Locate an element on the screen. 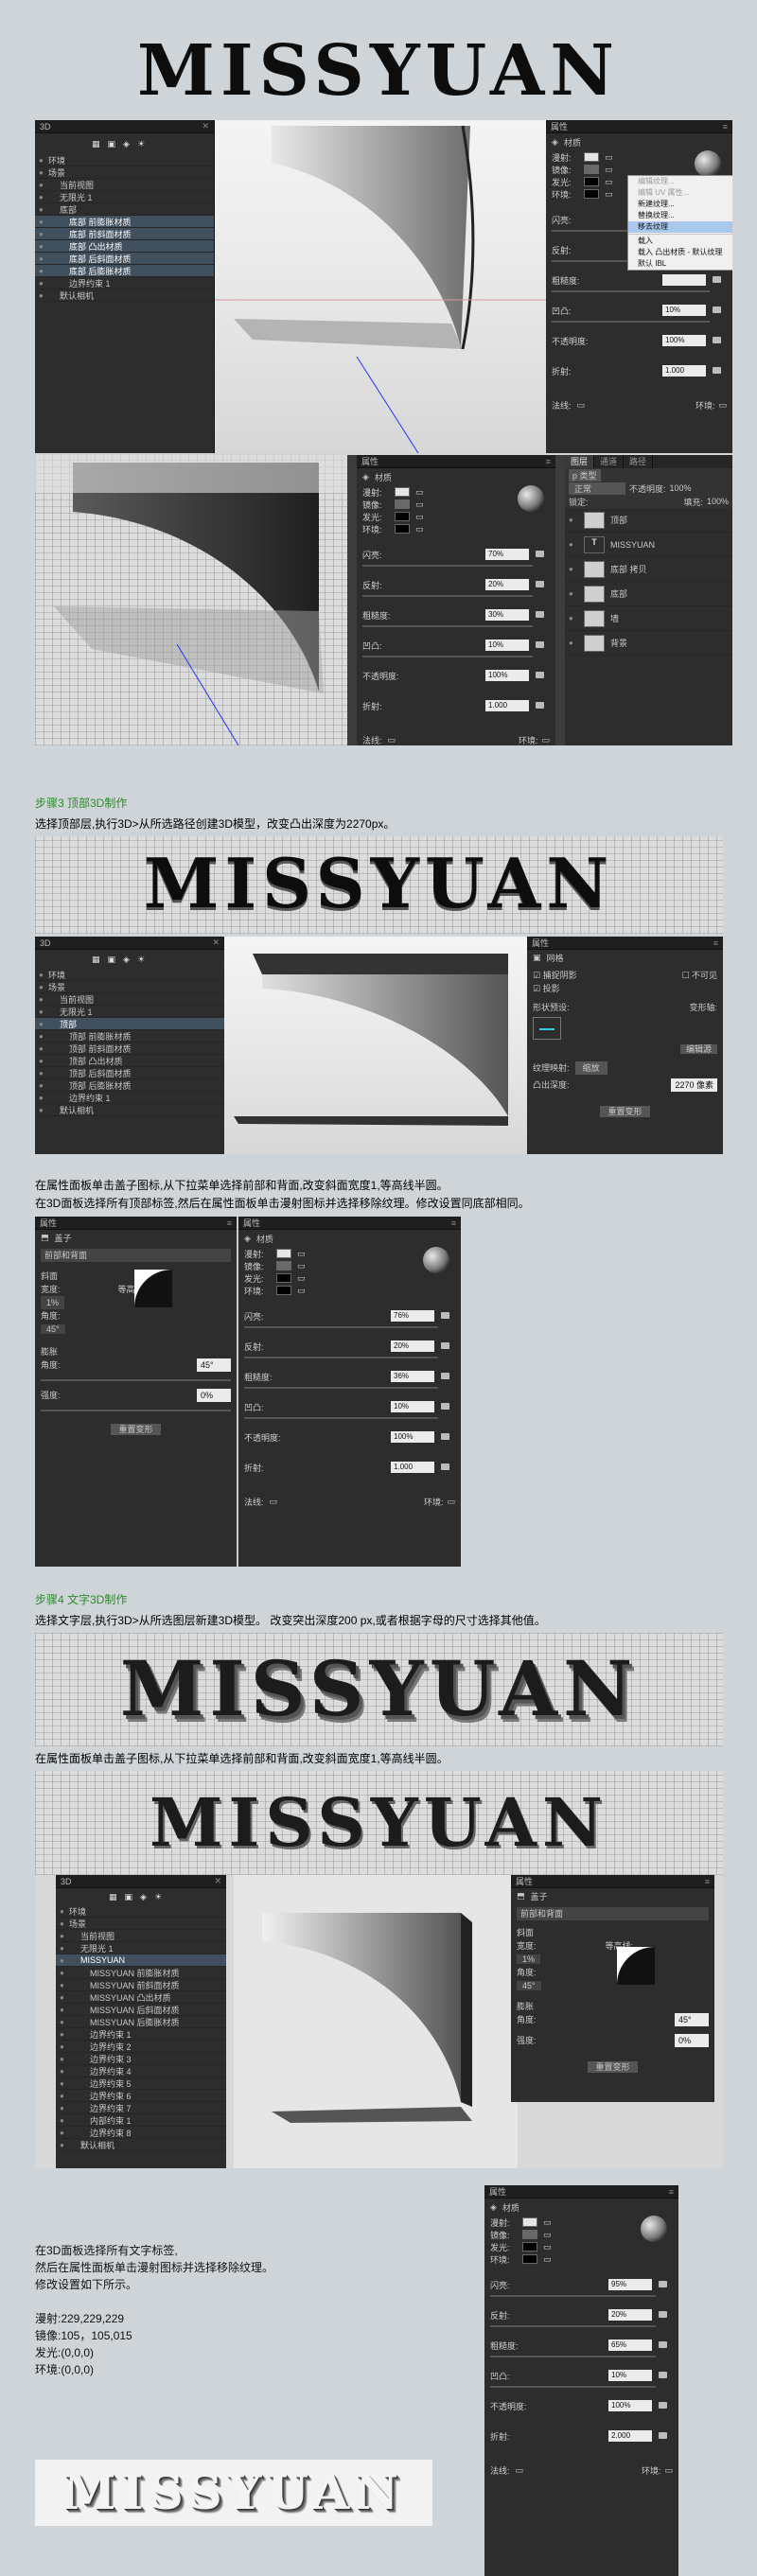 This screenshot has width=757, height=2576. tree-item: ● 环境 is located at coordinates (129, 975).